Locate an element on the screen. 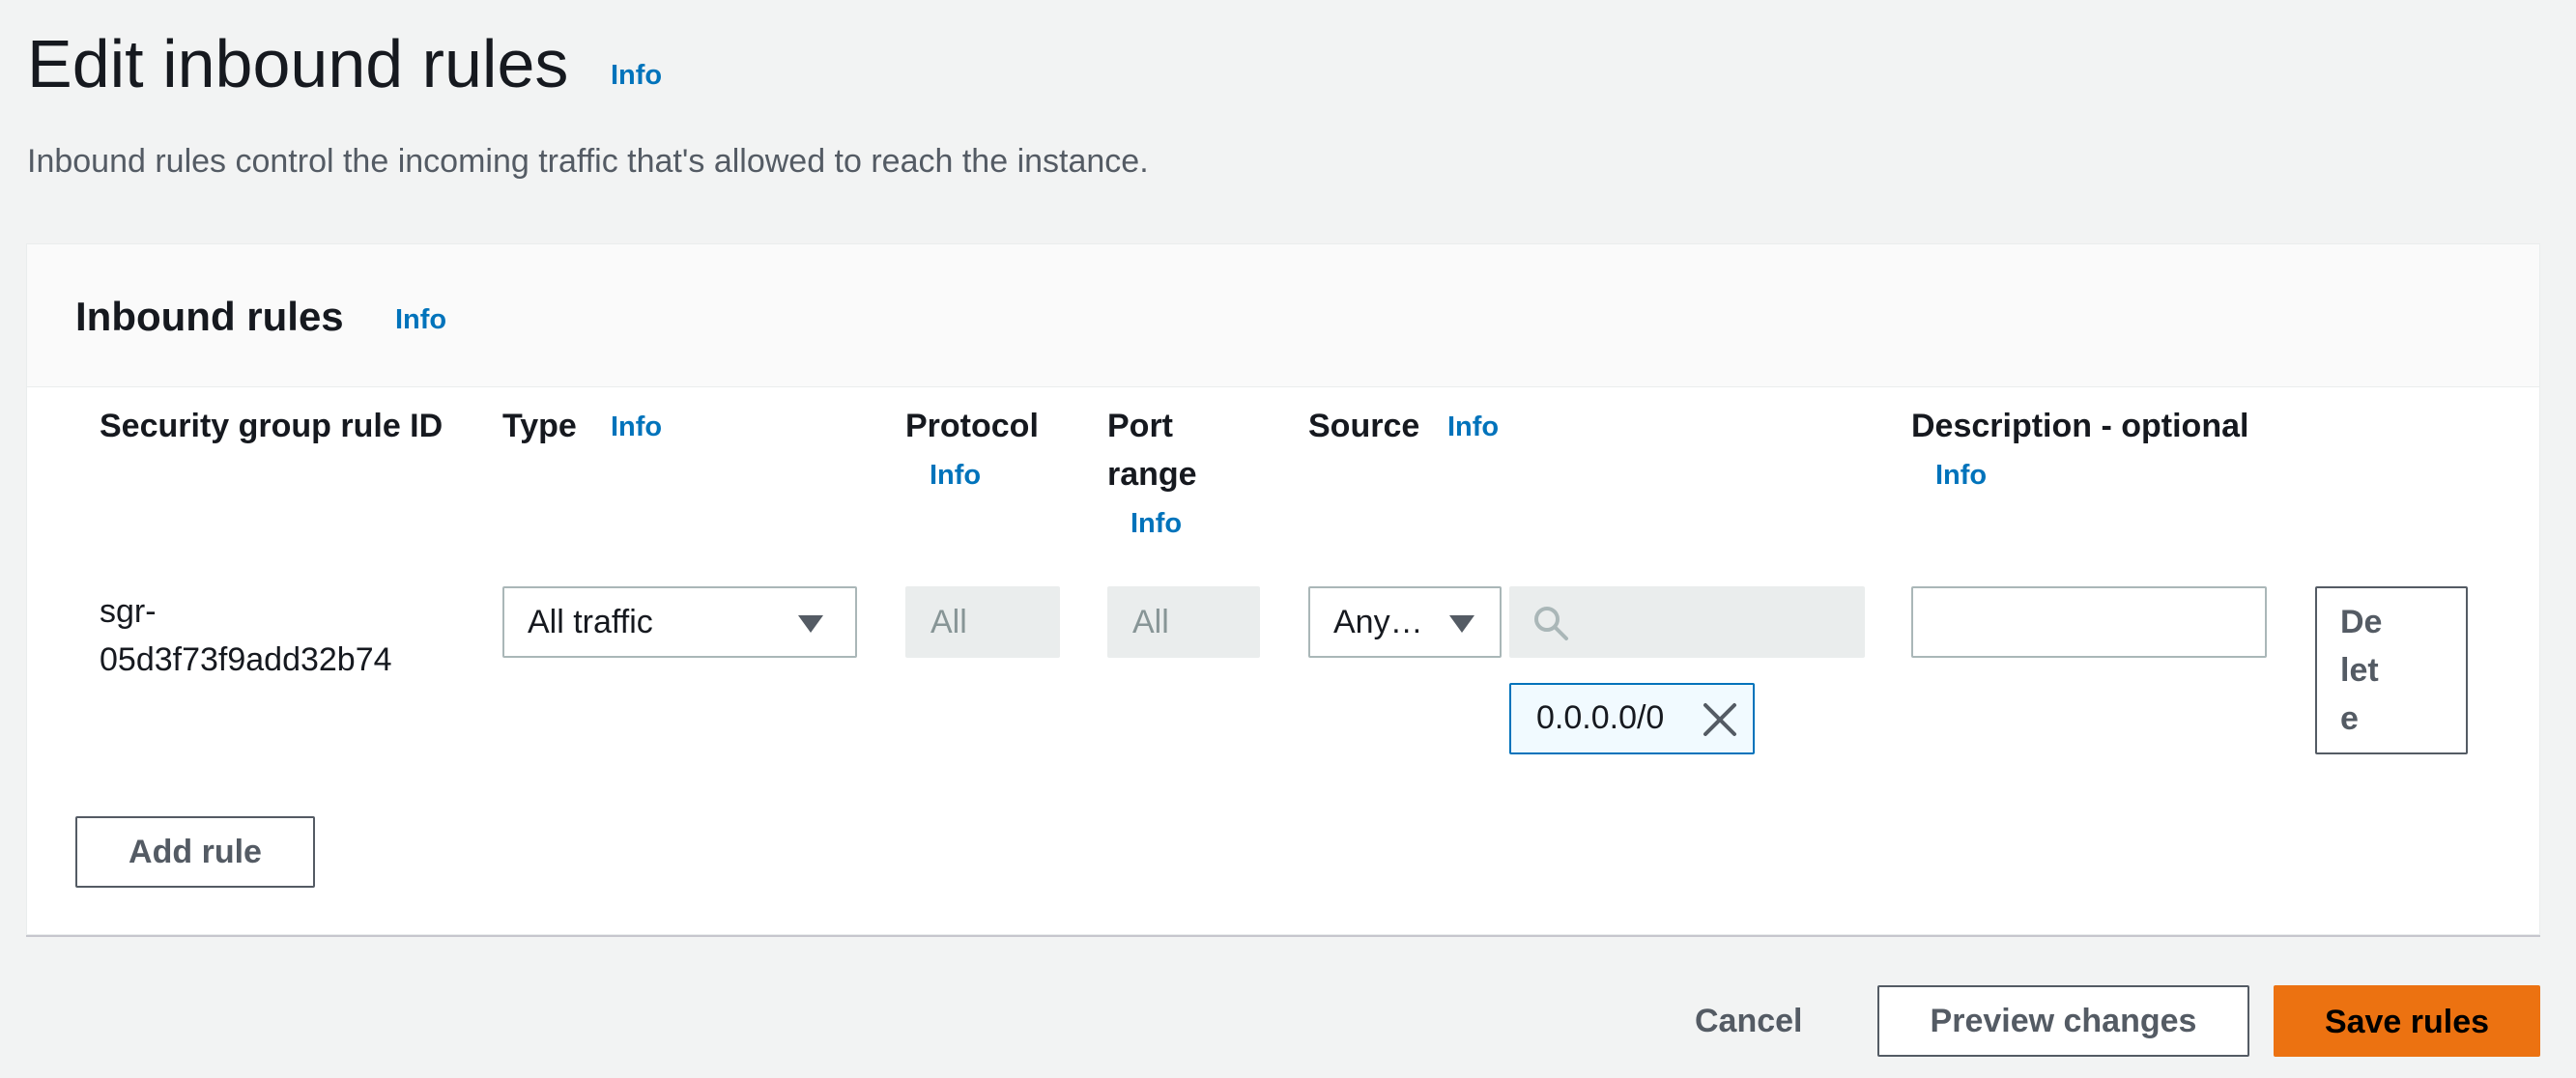  description-info-link: Info is located at coordinates (1961, 476).